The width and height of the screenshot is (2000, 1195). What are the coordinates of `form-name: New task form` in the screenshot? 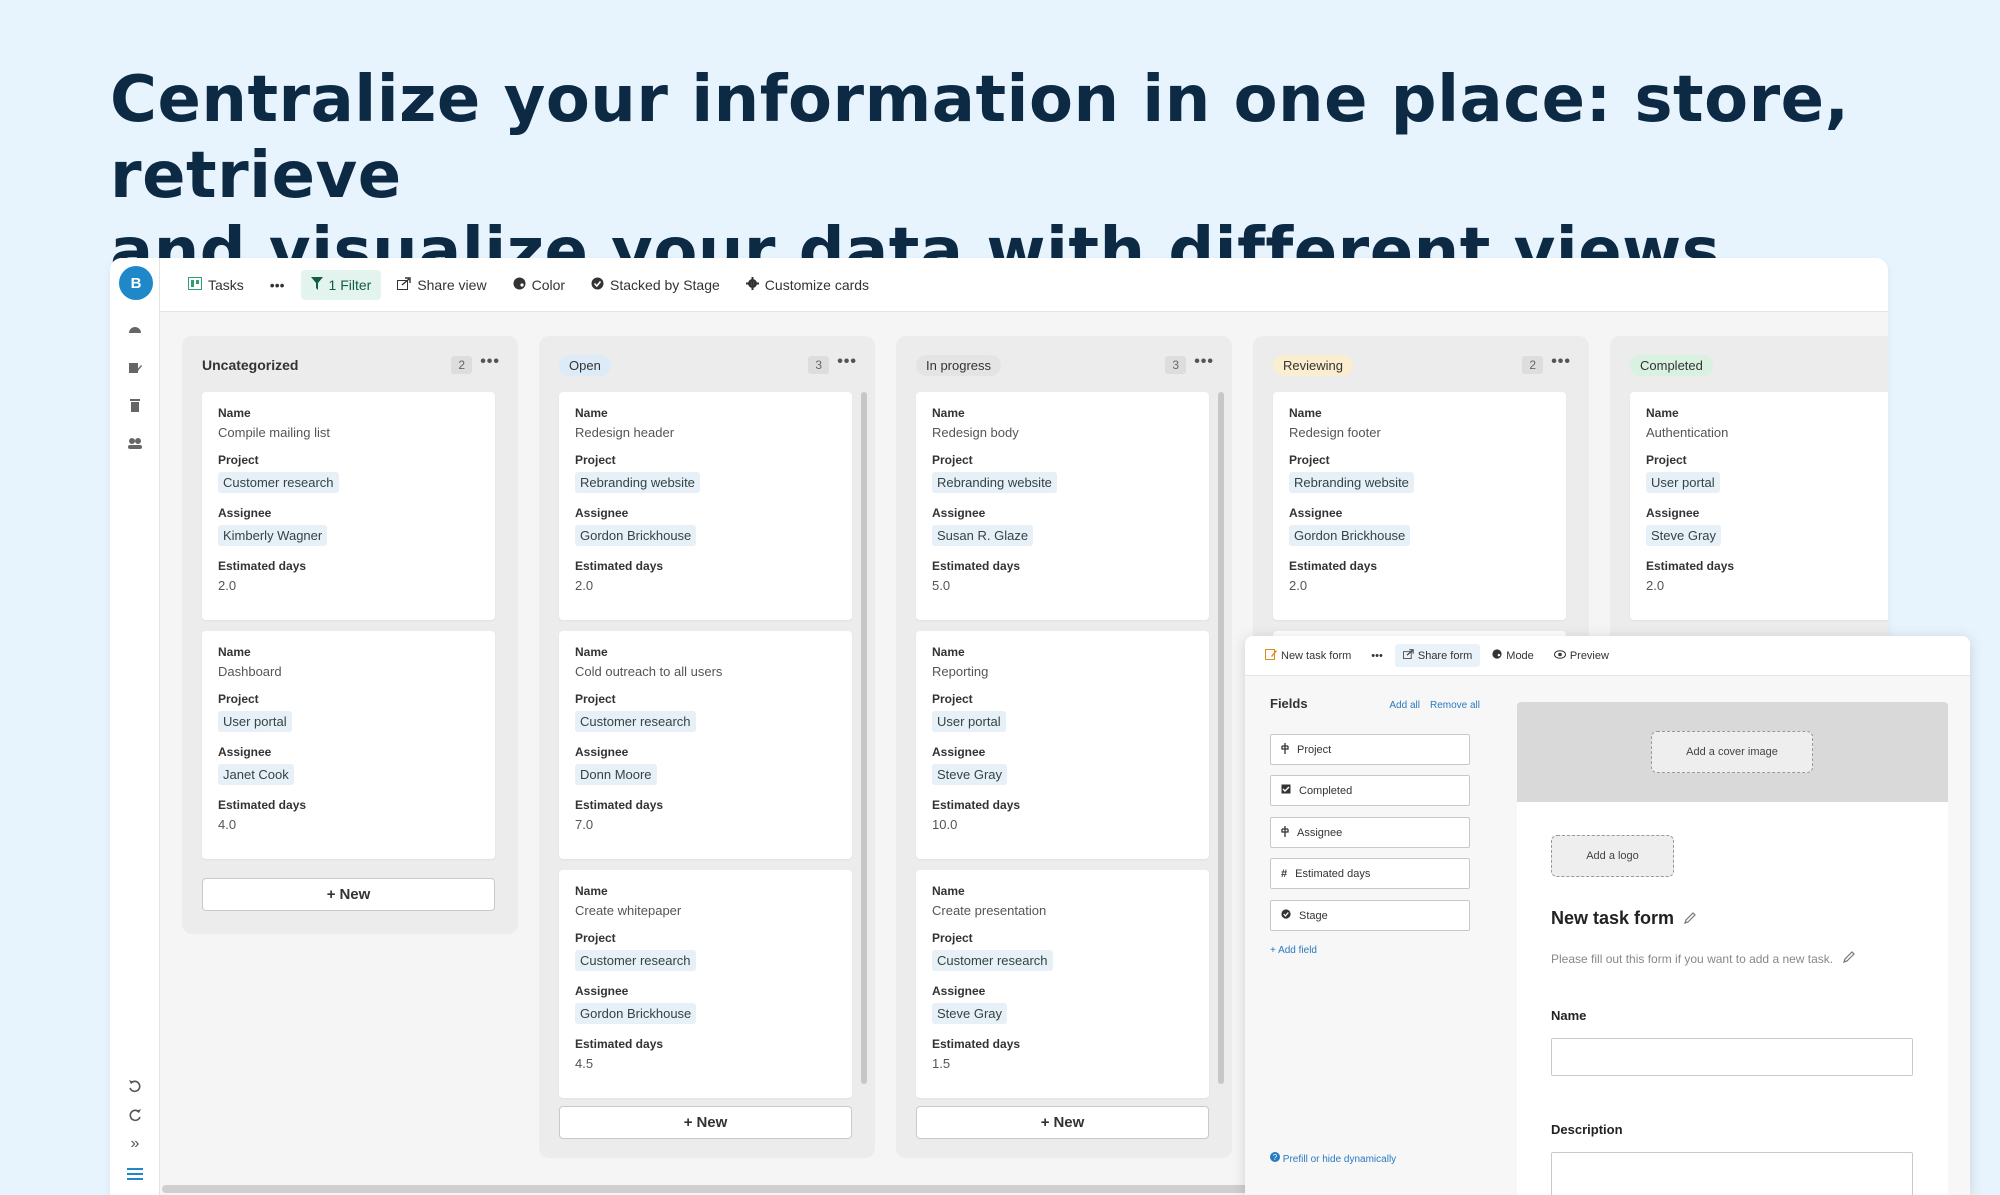 It's located at (1316, 655).